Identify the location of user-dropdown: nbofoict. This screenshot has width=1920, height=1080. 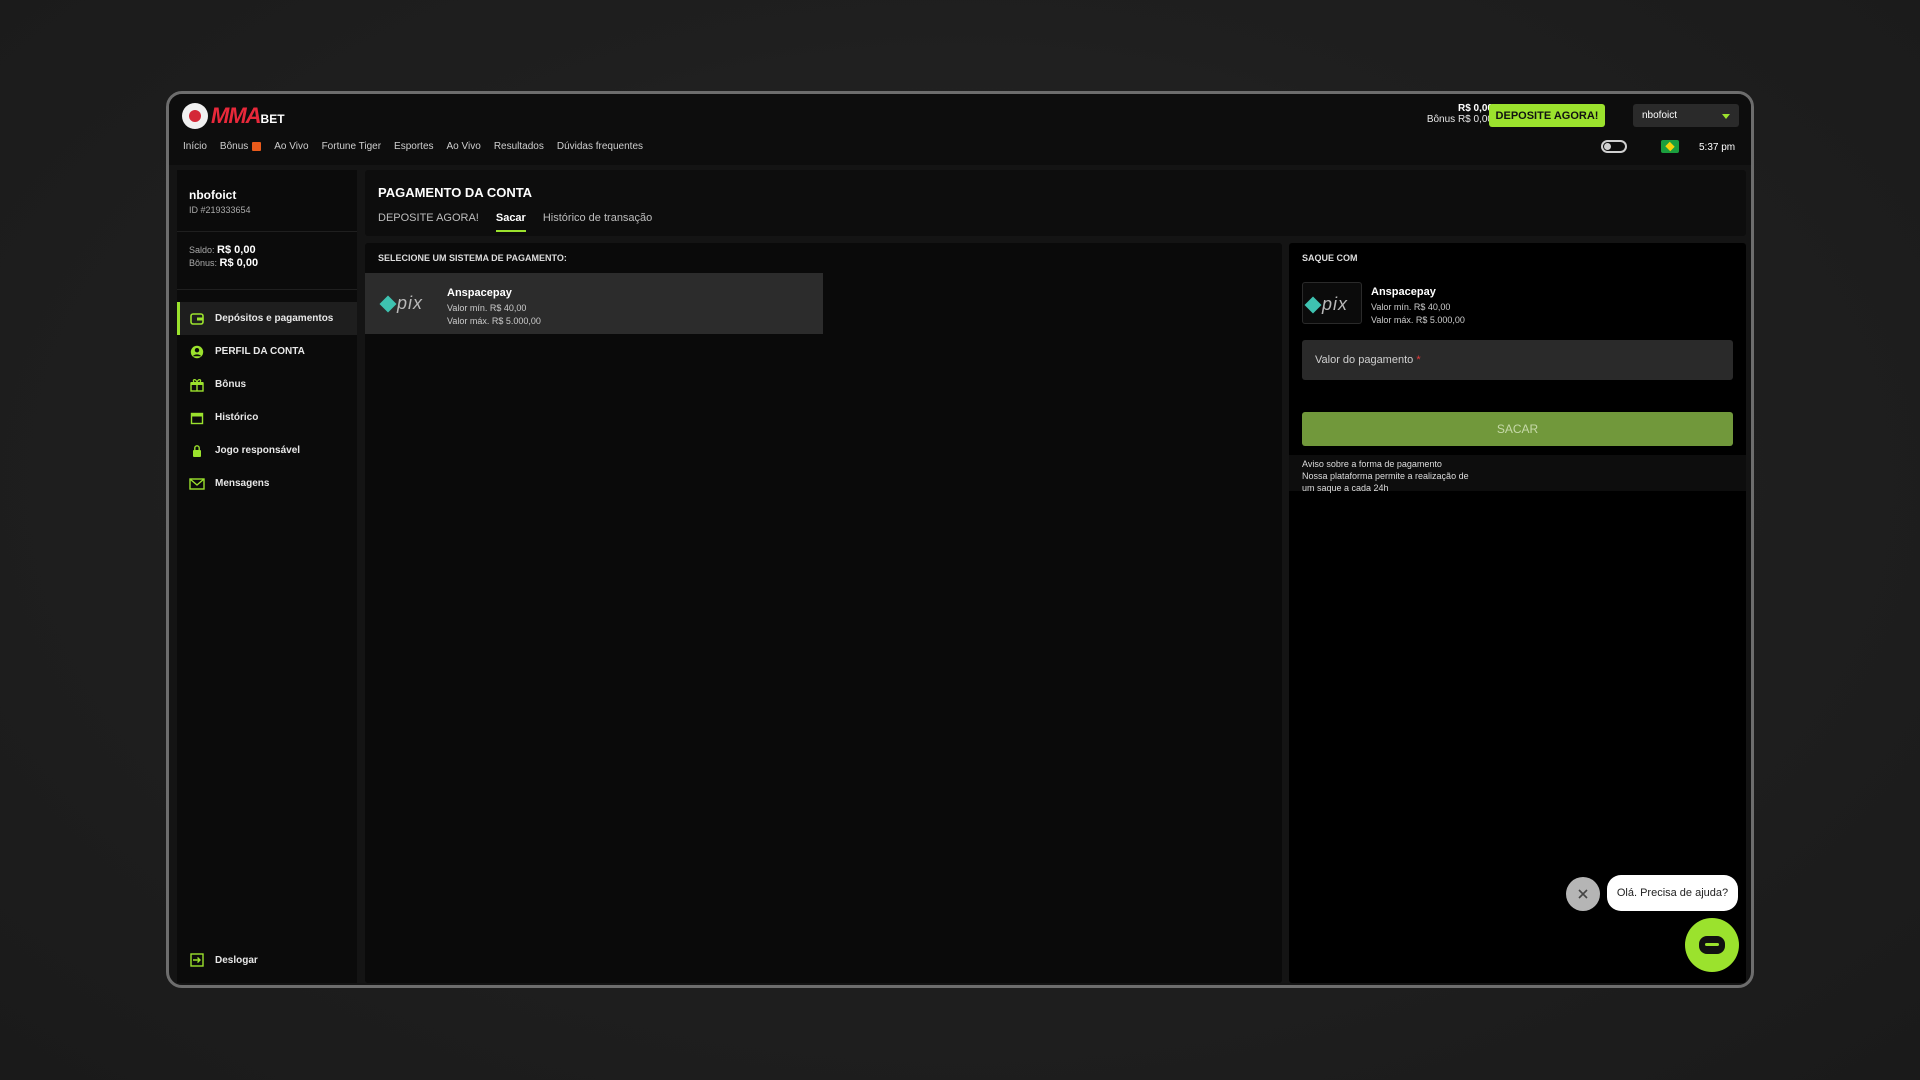
(1686, 115).